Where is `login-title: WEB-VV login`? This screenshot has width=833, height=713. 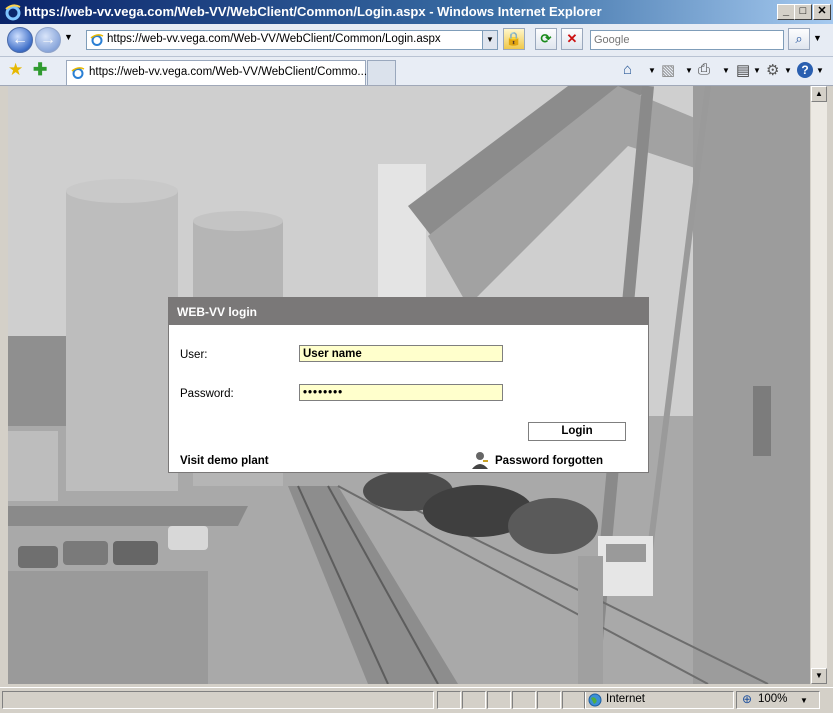 login-title: WEB-VV login is located at coordinates (217, 312).